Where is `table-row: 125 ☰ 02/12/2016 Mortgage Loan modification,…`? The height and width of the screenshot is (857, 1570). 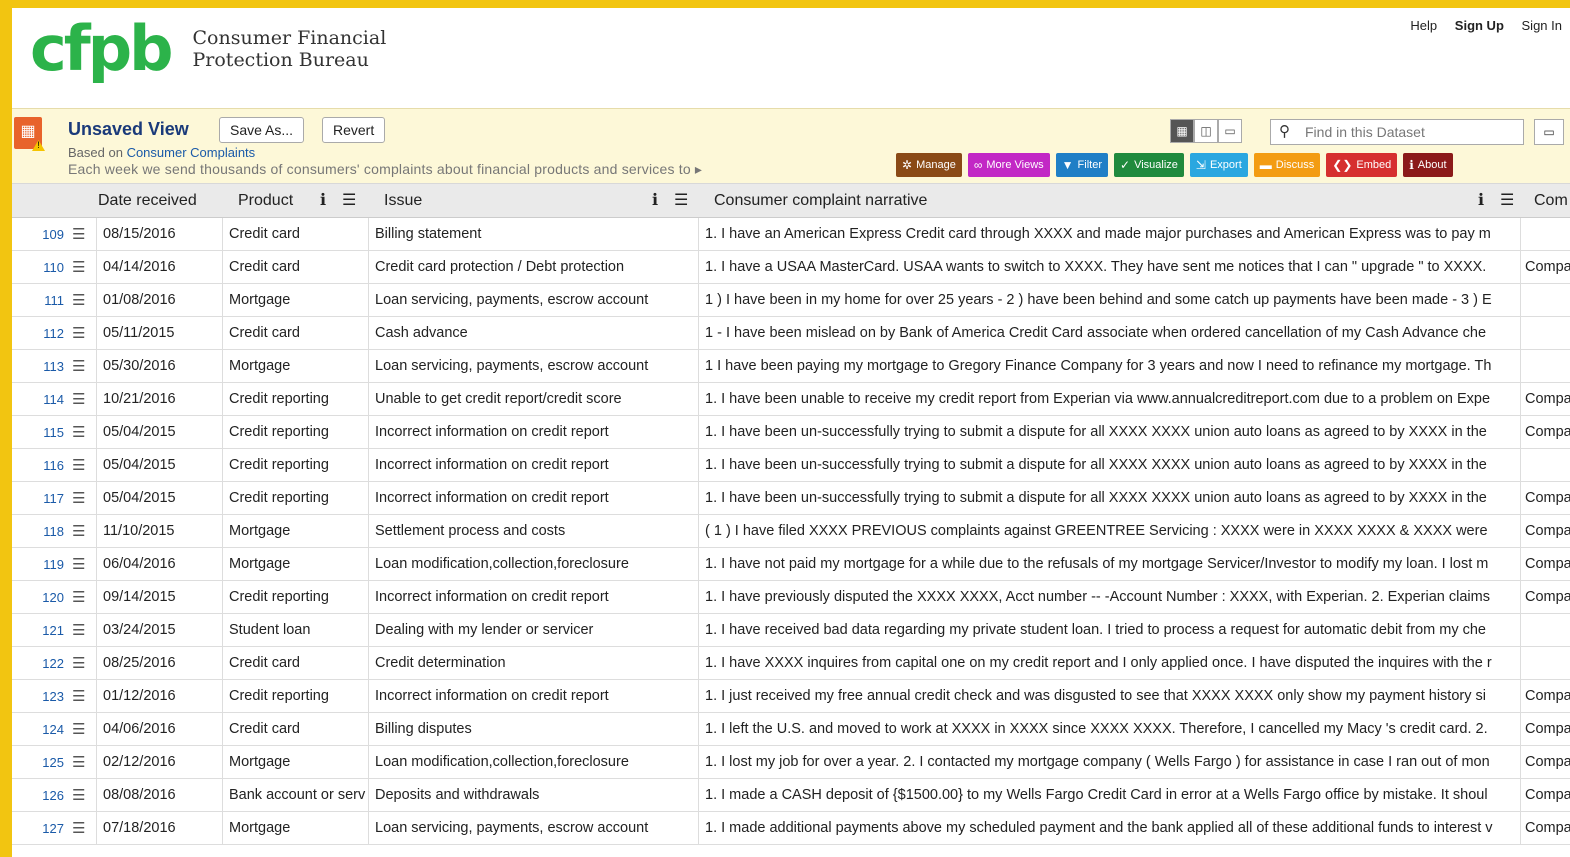 table-row: 125 ☰ 02/12/2016 Mortgage Loan modification,… is located at coordinates (791, 762).